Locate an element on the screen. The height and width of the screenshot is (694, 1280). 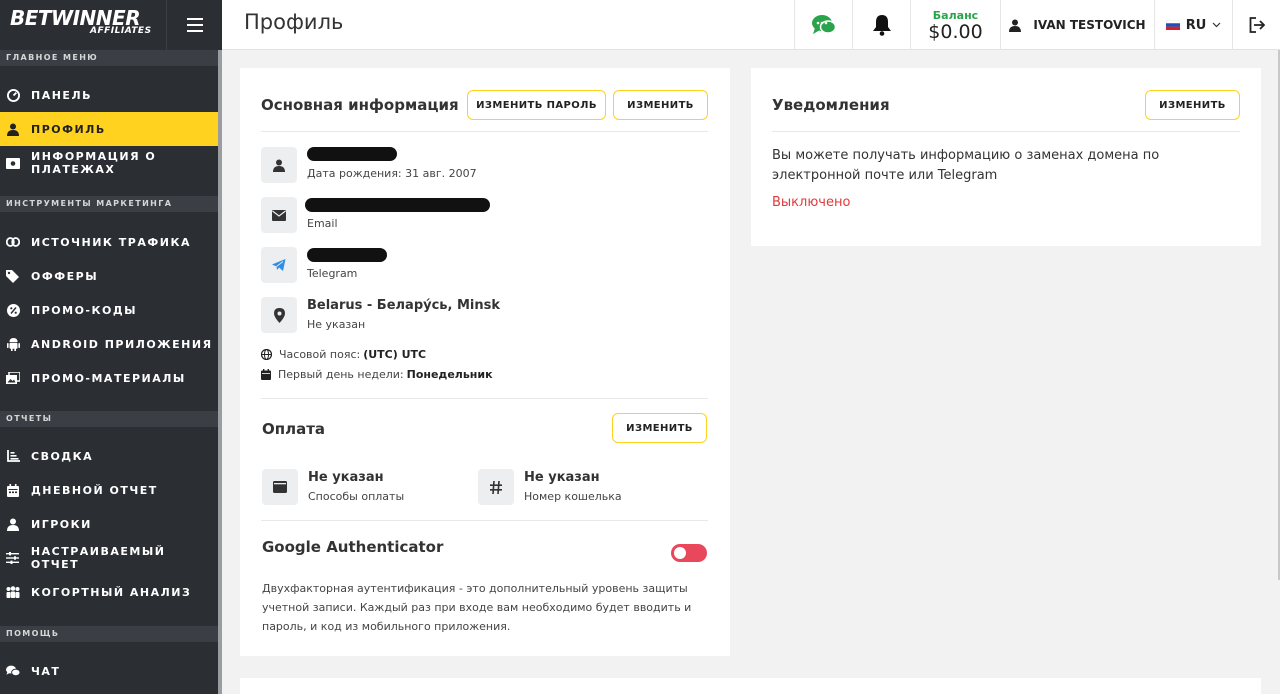
sidebar-item-cohort-analysis: КОГОРТНЫЙ АНАЛИЗ is located at coordinates (109, 592).